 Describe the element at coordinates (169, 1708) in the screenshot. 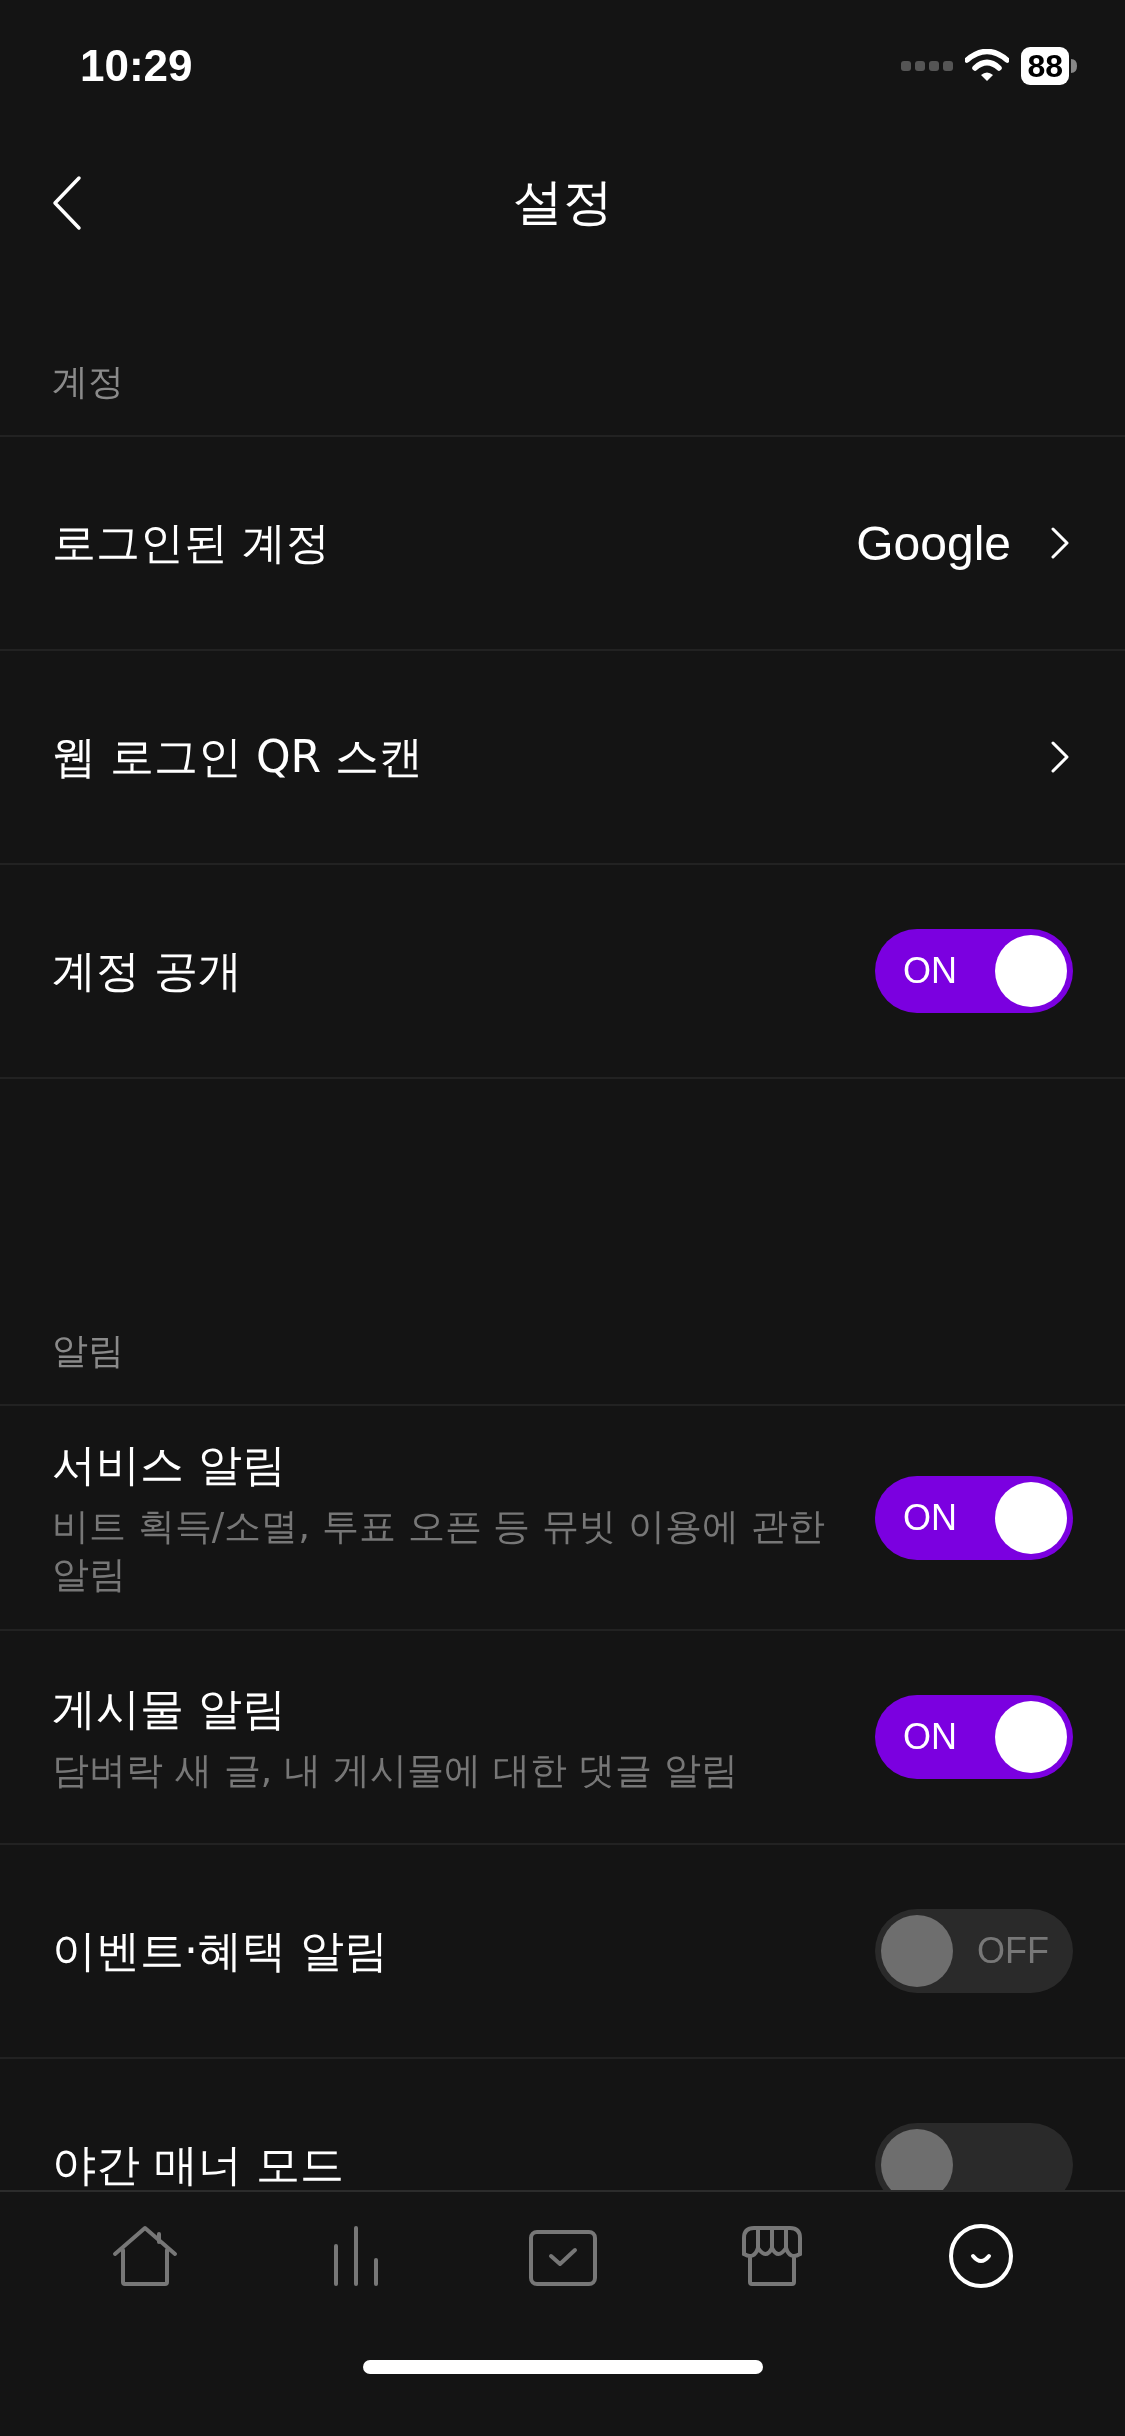

I see `row-label: 게시물 알림` at that location.